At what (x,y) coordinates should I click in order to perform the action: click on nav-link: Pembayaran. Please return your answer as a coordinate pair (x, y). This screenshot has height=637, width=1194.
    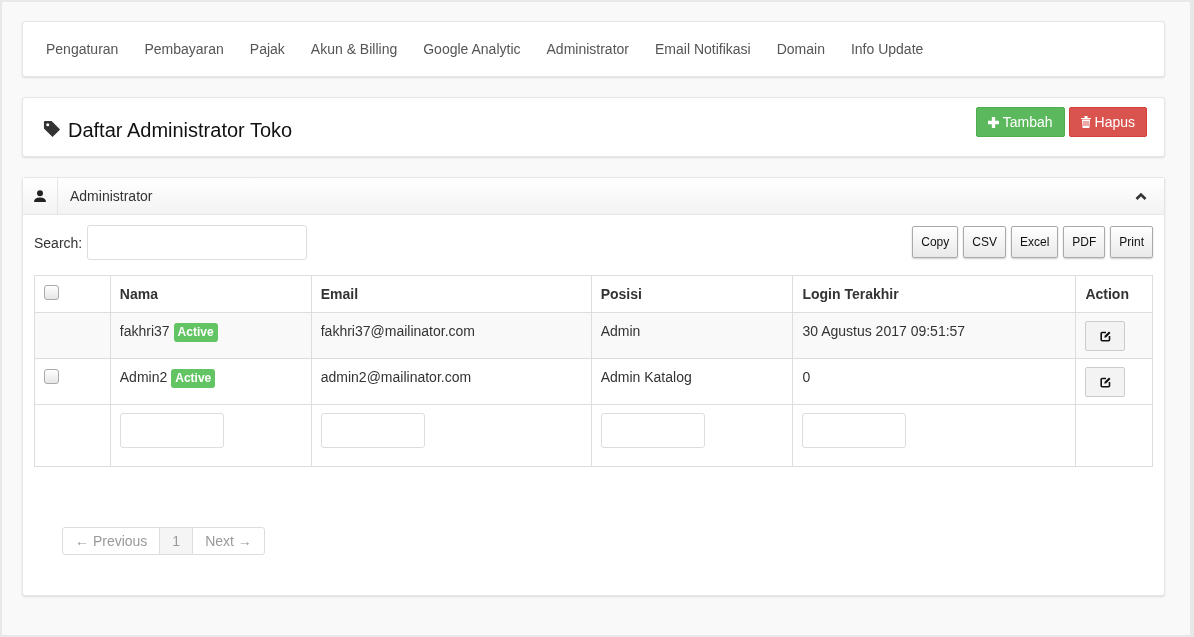
    Looking at the image, I should click on (184, 49).